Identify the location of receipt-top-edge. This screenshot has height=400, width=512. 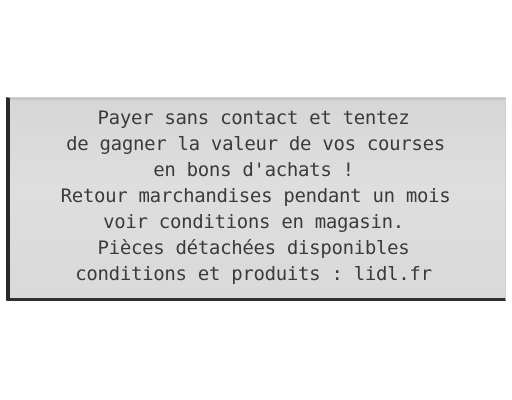
(257, 99).